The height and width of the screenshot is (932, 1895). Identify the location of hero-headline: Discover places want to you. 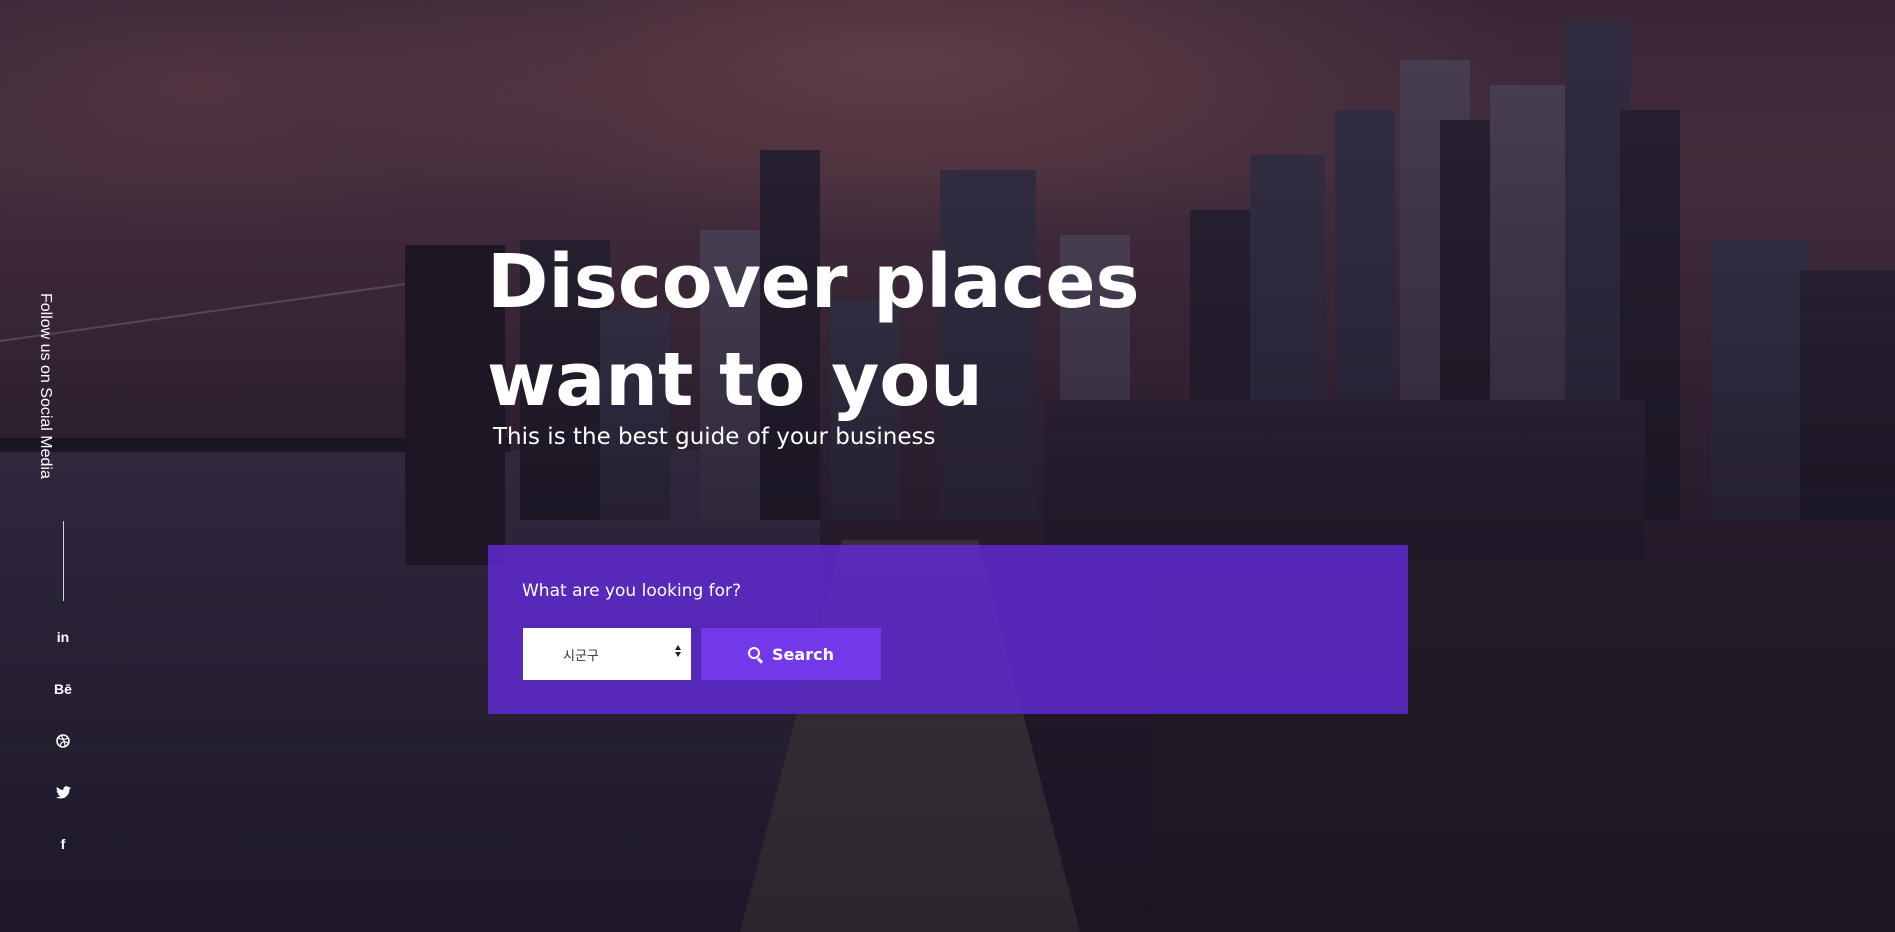
(813, 331).